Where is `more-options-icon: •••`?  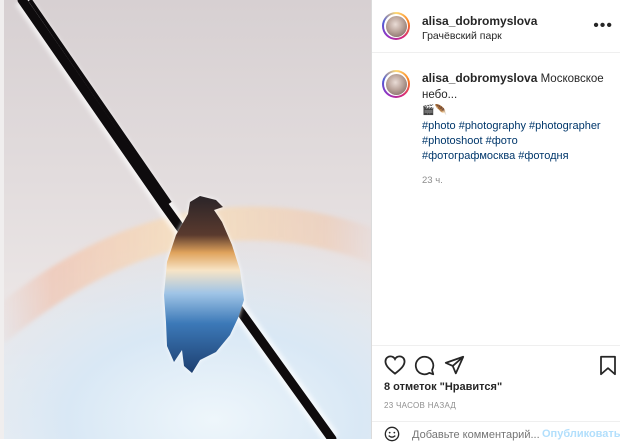
more-options-icon: ••• is located at coordinates (603, 26).